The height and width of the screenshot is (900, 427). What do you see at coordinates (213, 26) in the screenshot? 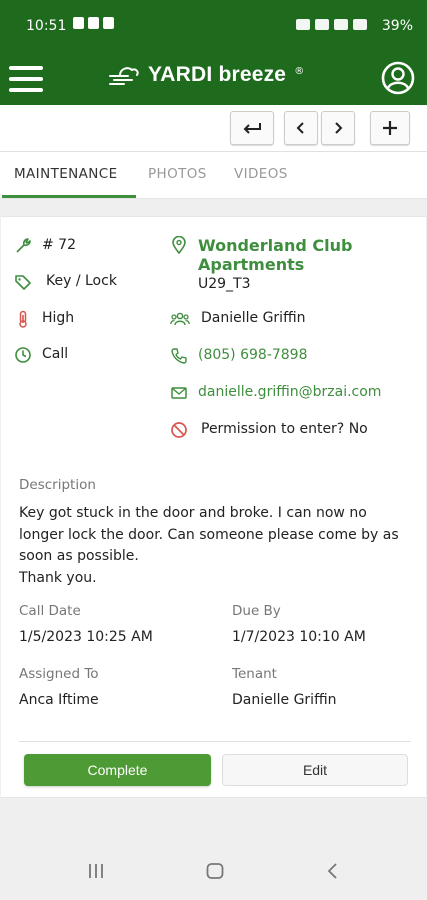
I see `status-bar: 10:51 39%` at bounding box center [213, 26].